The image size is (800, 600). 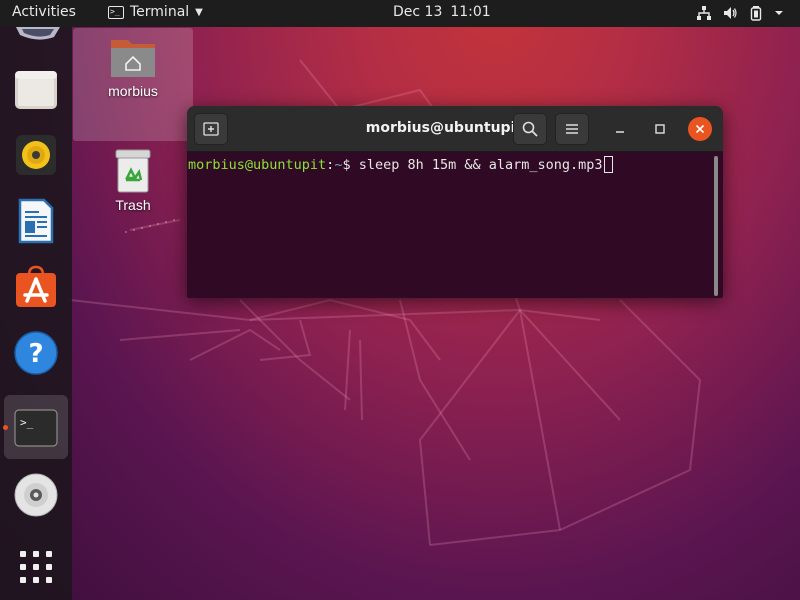 I want to click on top-bar: Activities >_ Terminal ▼ Dec 13 11:01, so click(x=400, y=13).